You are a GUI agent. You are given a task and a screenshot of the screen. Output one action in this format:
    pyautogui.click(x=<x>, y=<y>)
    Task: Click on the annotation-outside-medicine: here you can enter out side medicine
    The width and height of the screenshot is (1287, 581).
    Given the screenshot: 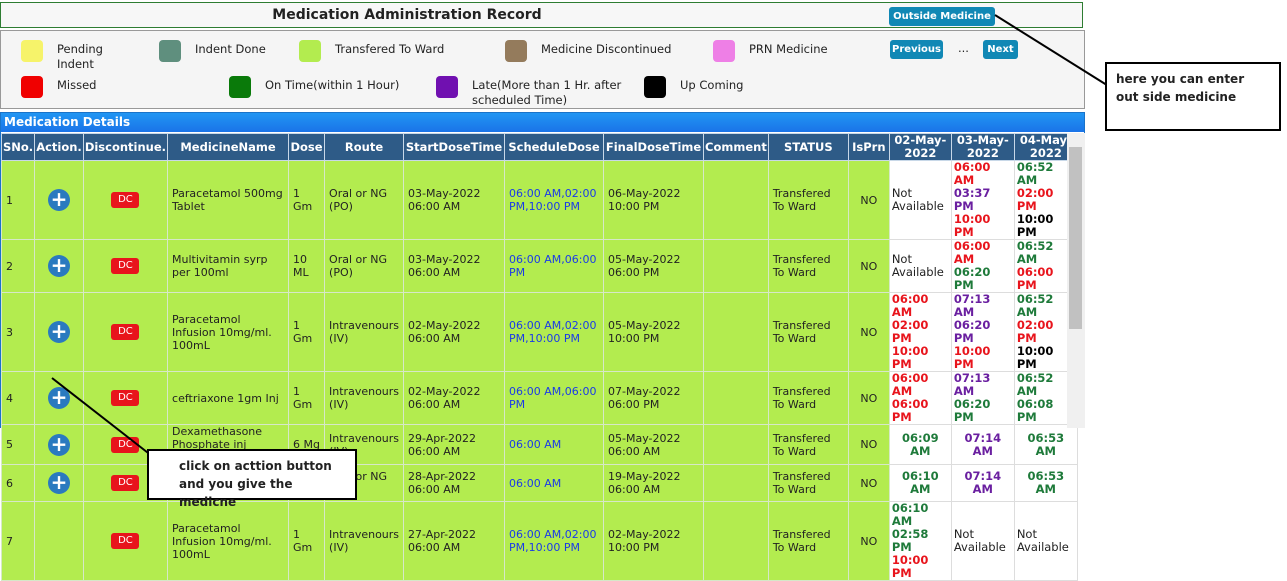 What is the action you would take?
    pyautogui.click(x=1193, y=96)
    